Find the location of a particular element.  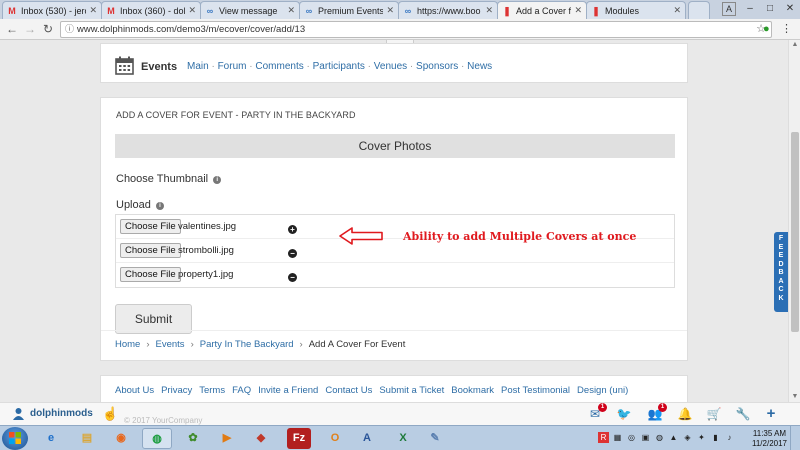

footer-link: Design (uni) is located at coordinates (602, 390).